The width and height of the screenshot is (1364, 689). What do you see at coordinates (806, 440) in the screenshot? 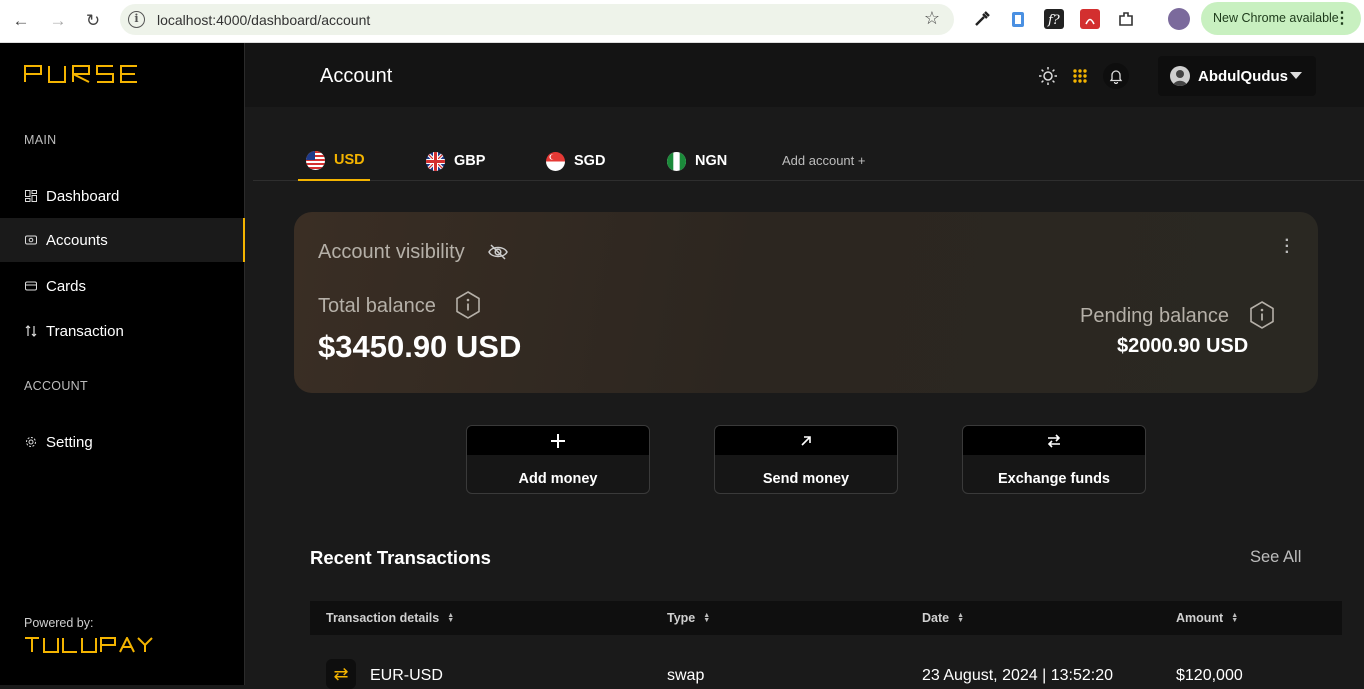
I see `arrow-up-right-icon` at bounding box center [806, 440].